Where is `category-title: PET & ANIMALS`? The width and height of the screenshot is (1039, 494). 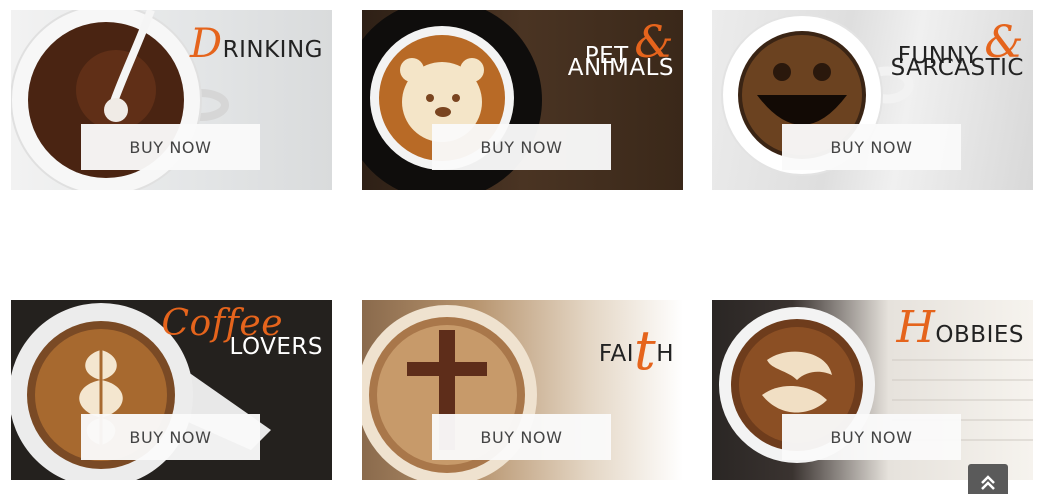 category-title: PET & ANIMALS is located at coordinates (620, 49).